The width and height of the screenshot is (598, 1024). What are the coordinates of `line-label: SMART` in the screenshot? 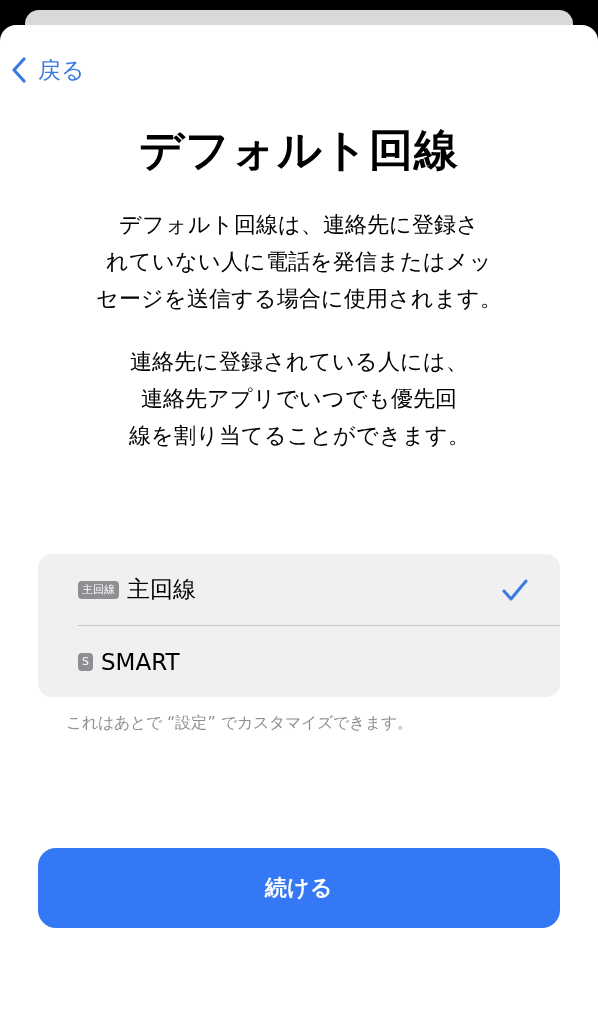 It's located at (141, 661).